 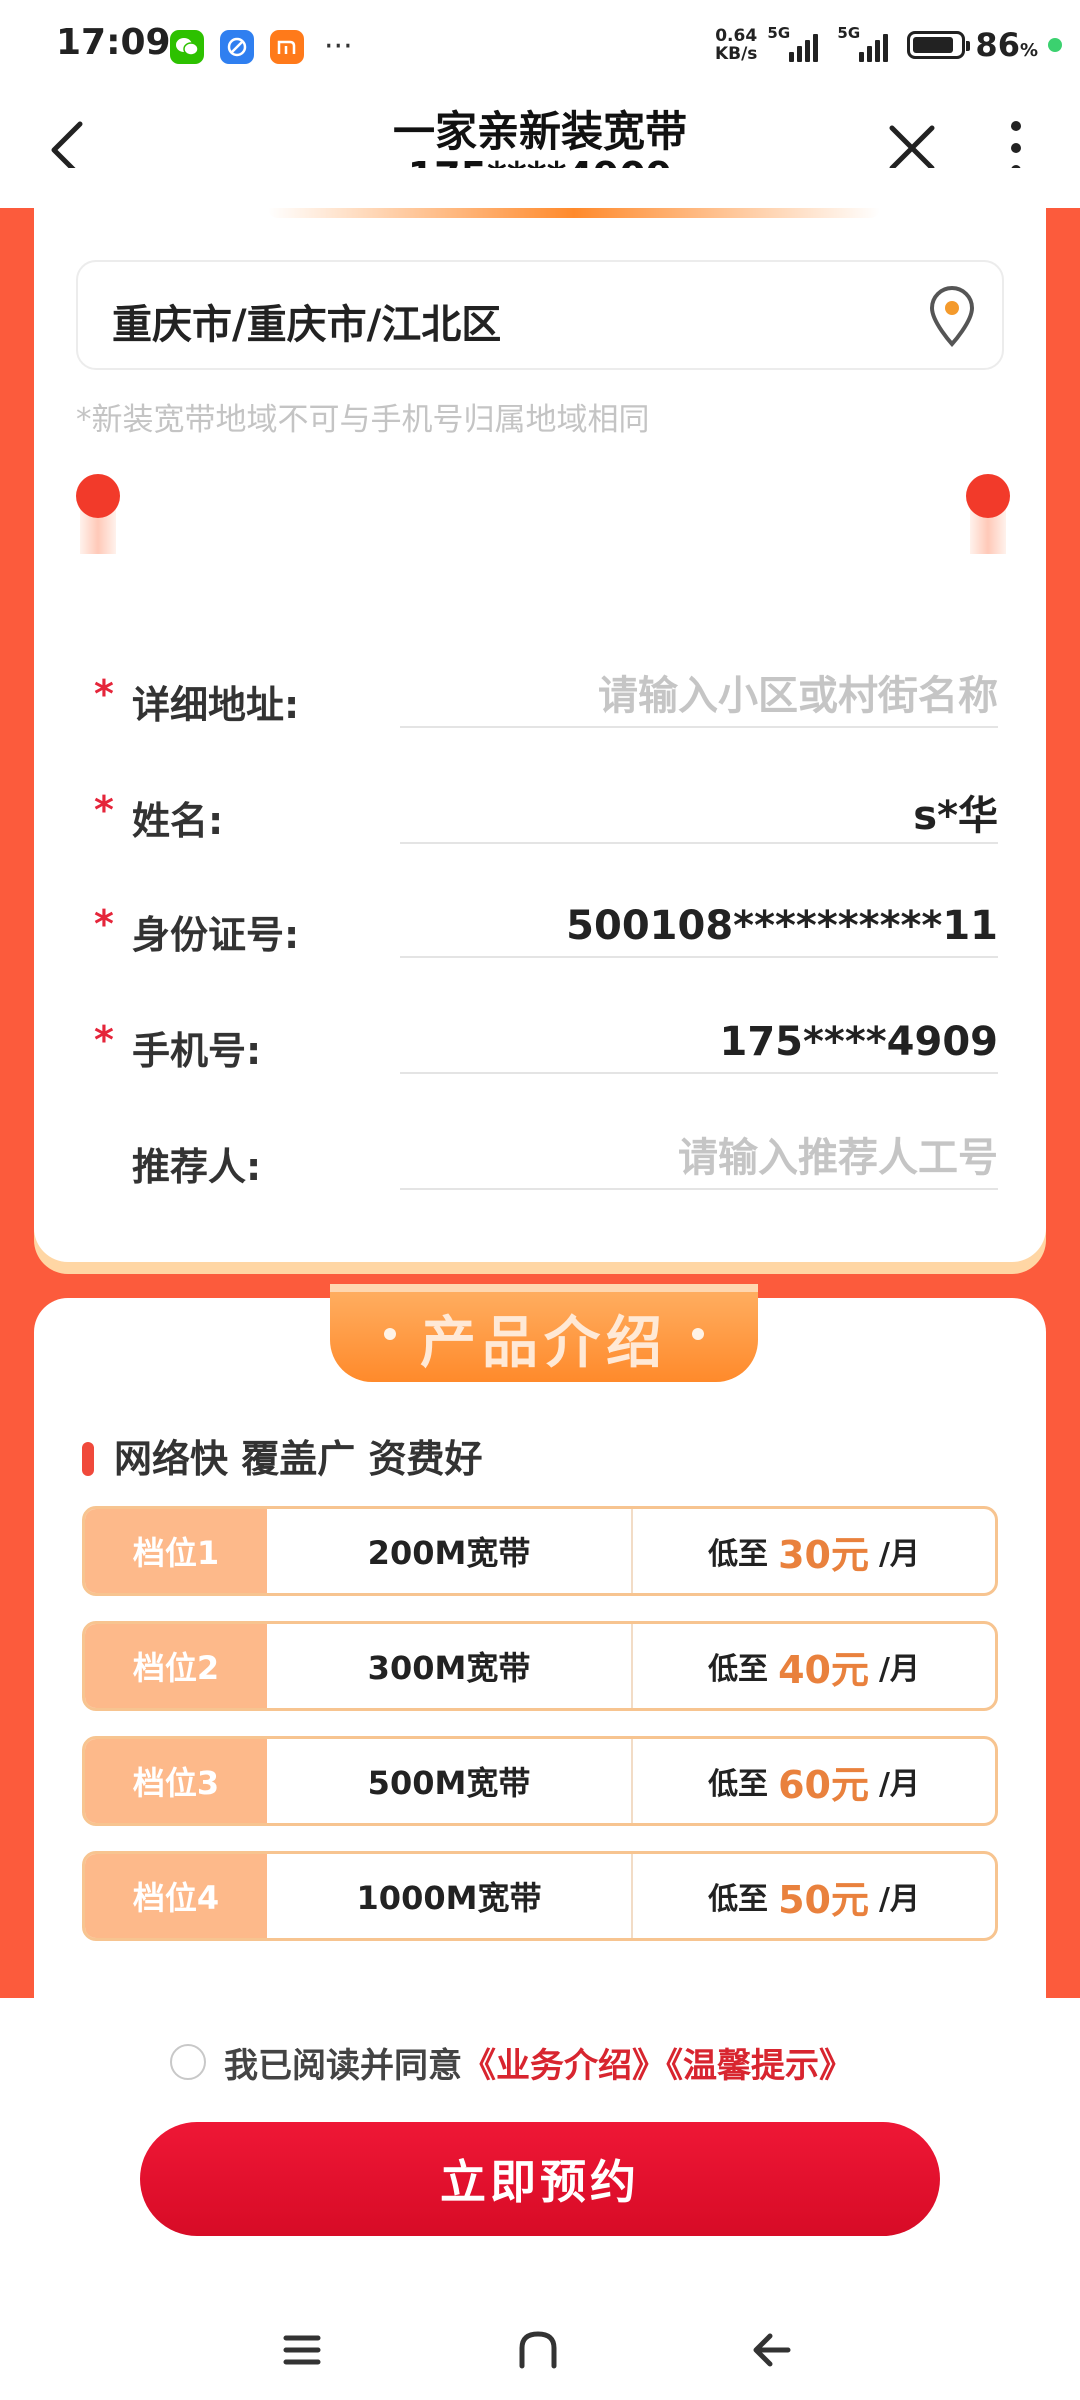 I want to click on status-bar: 17:09 ··· 0.64 KB/s 5G 5G 86%, so click(x=540, y=48).